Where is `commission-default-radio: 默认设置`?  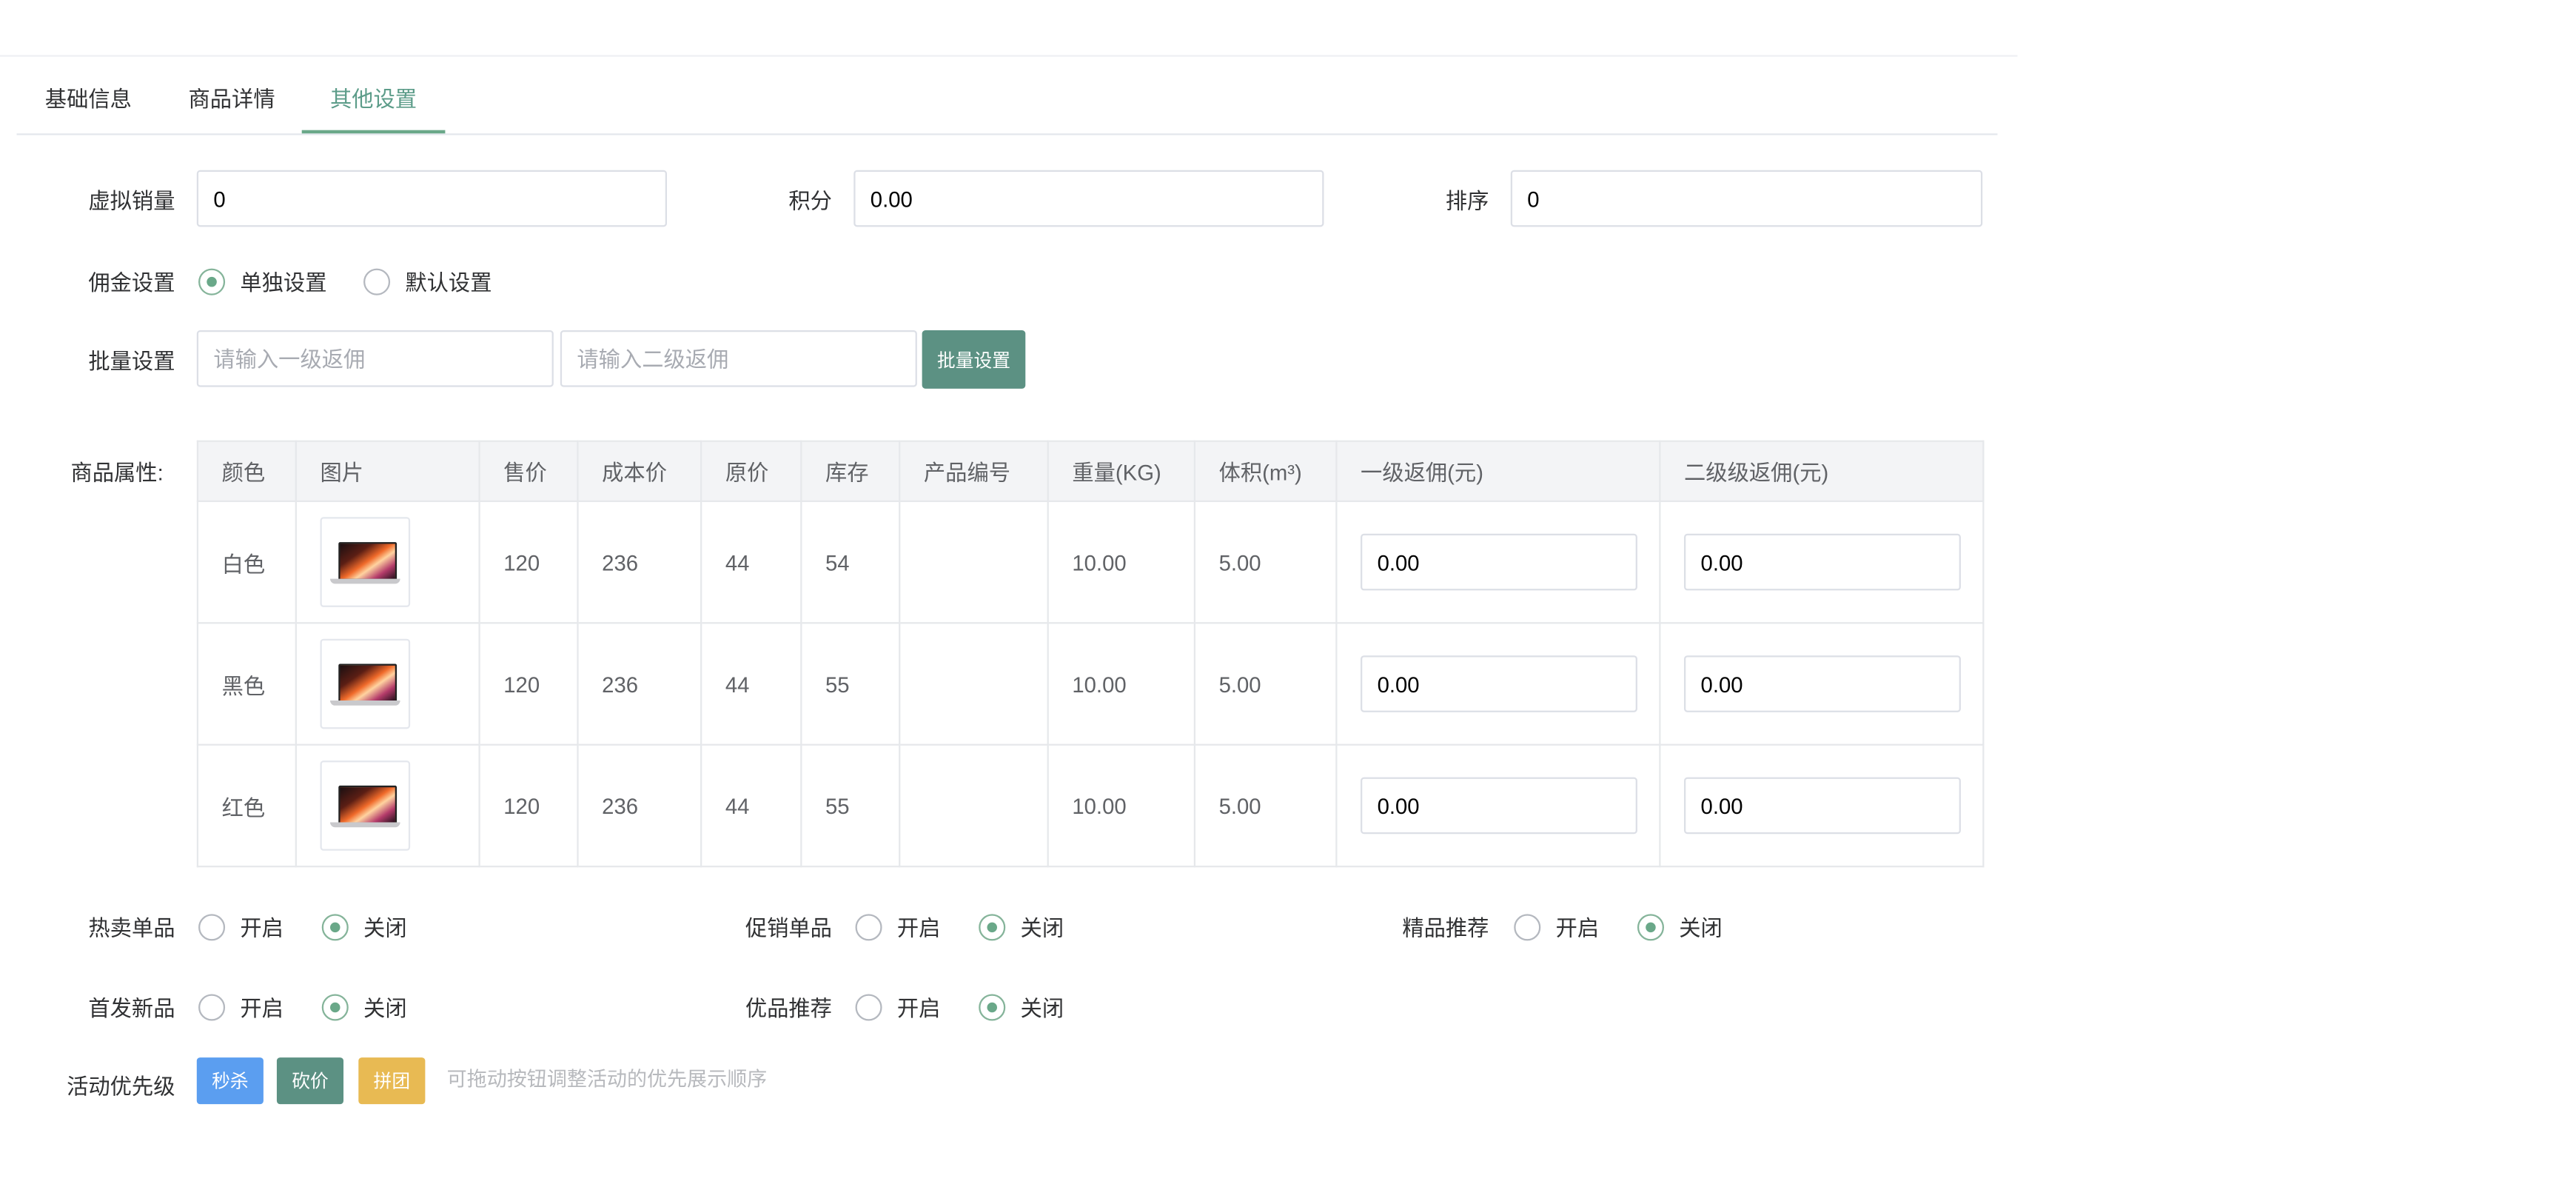 commission-default-radio: 默认设置 is located at coordinates (427, 281).